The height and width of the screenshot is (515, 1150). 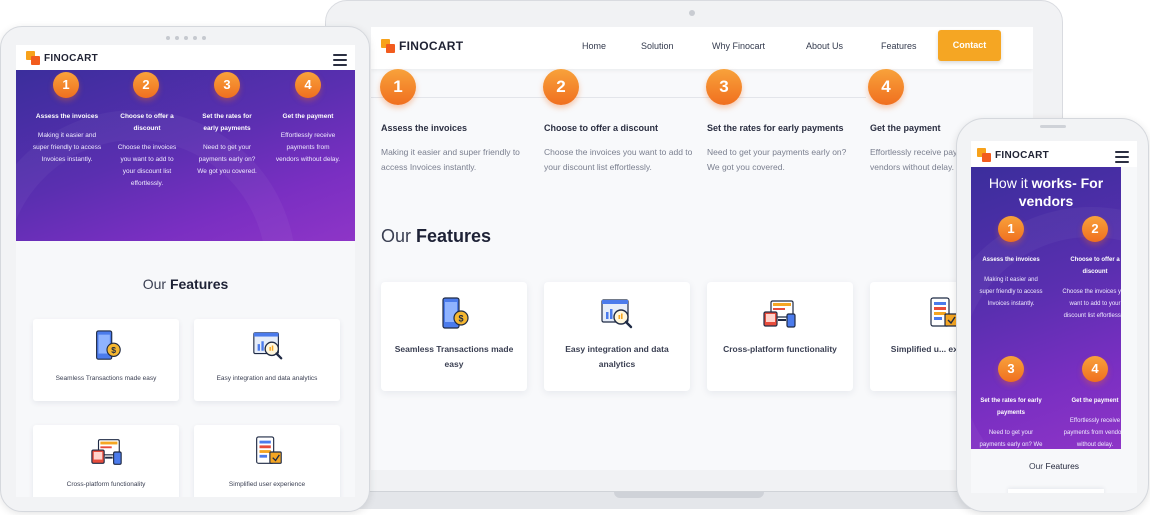 What do you see at coordinates (738, 46) in the screenshot?
I see `nav-why-finocart: Why Finocart` at bounding box center [738, 46].